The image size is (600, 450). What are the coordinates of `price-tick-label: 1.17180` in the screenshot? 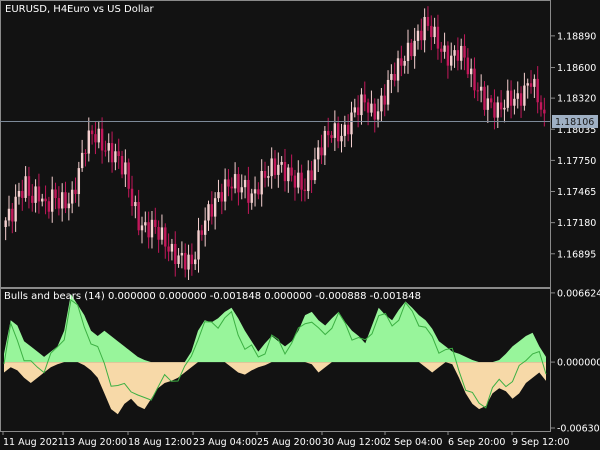 It's located at (576, 223).